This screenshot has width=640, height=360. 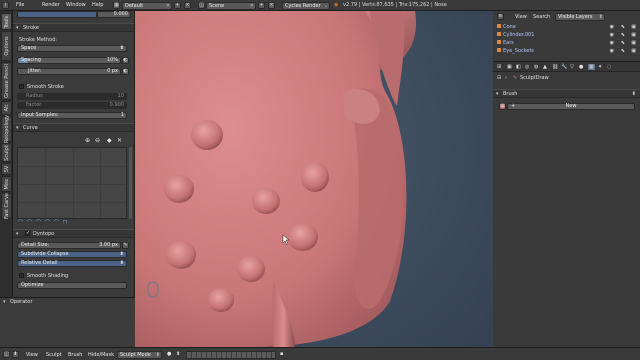 I want to click on eyedropper-icon: ✎, so click(x=125, y=245).